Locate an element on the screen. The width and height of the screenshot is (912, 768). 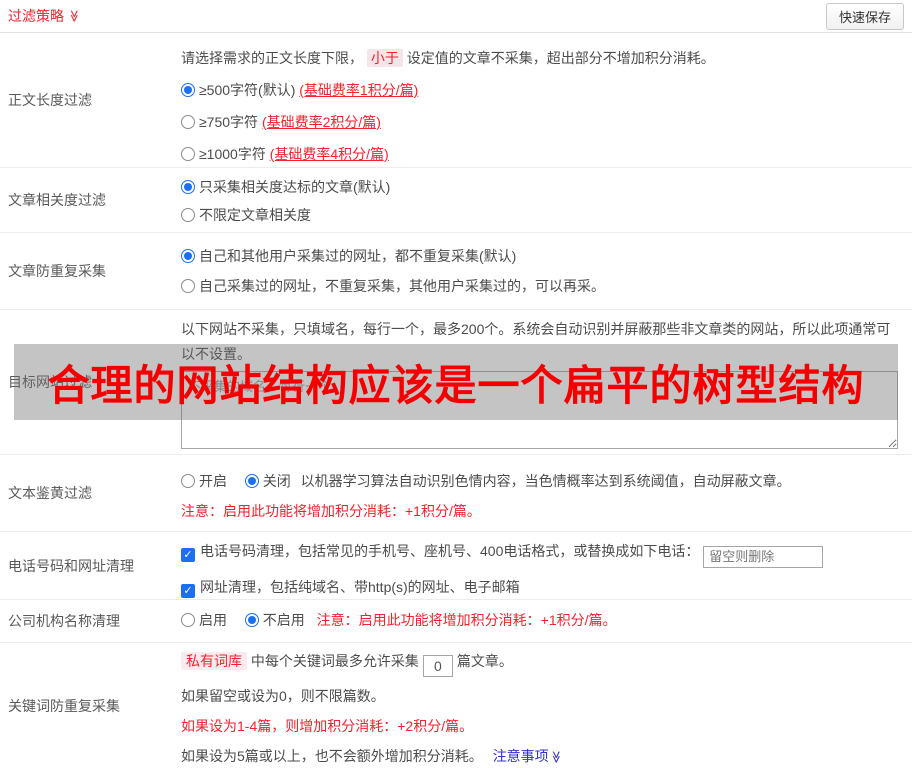
radio-option-note: (基础费率2积分/篇) is located at coordinates (321, 122).